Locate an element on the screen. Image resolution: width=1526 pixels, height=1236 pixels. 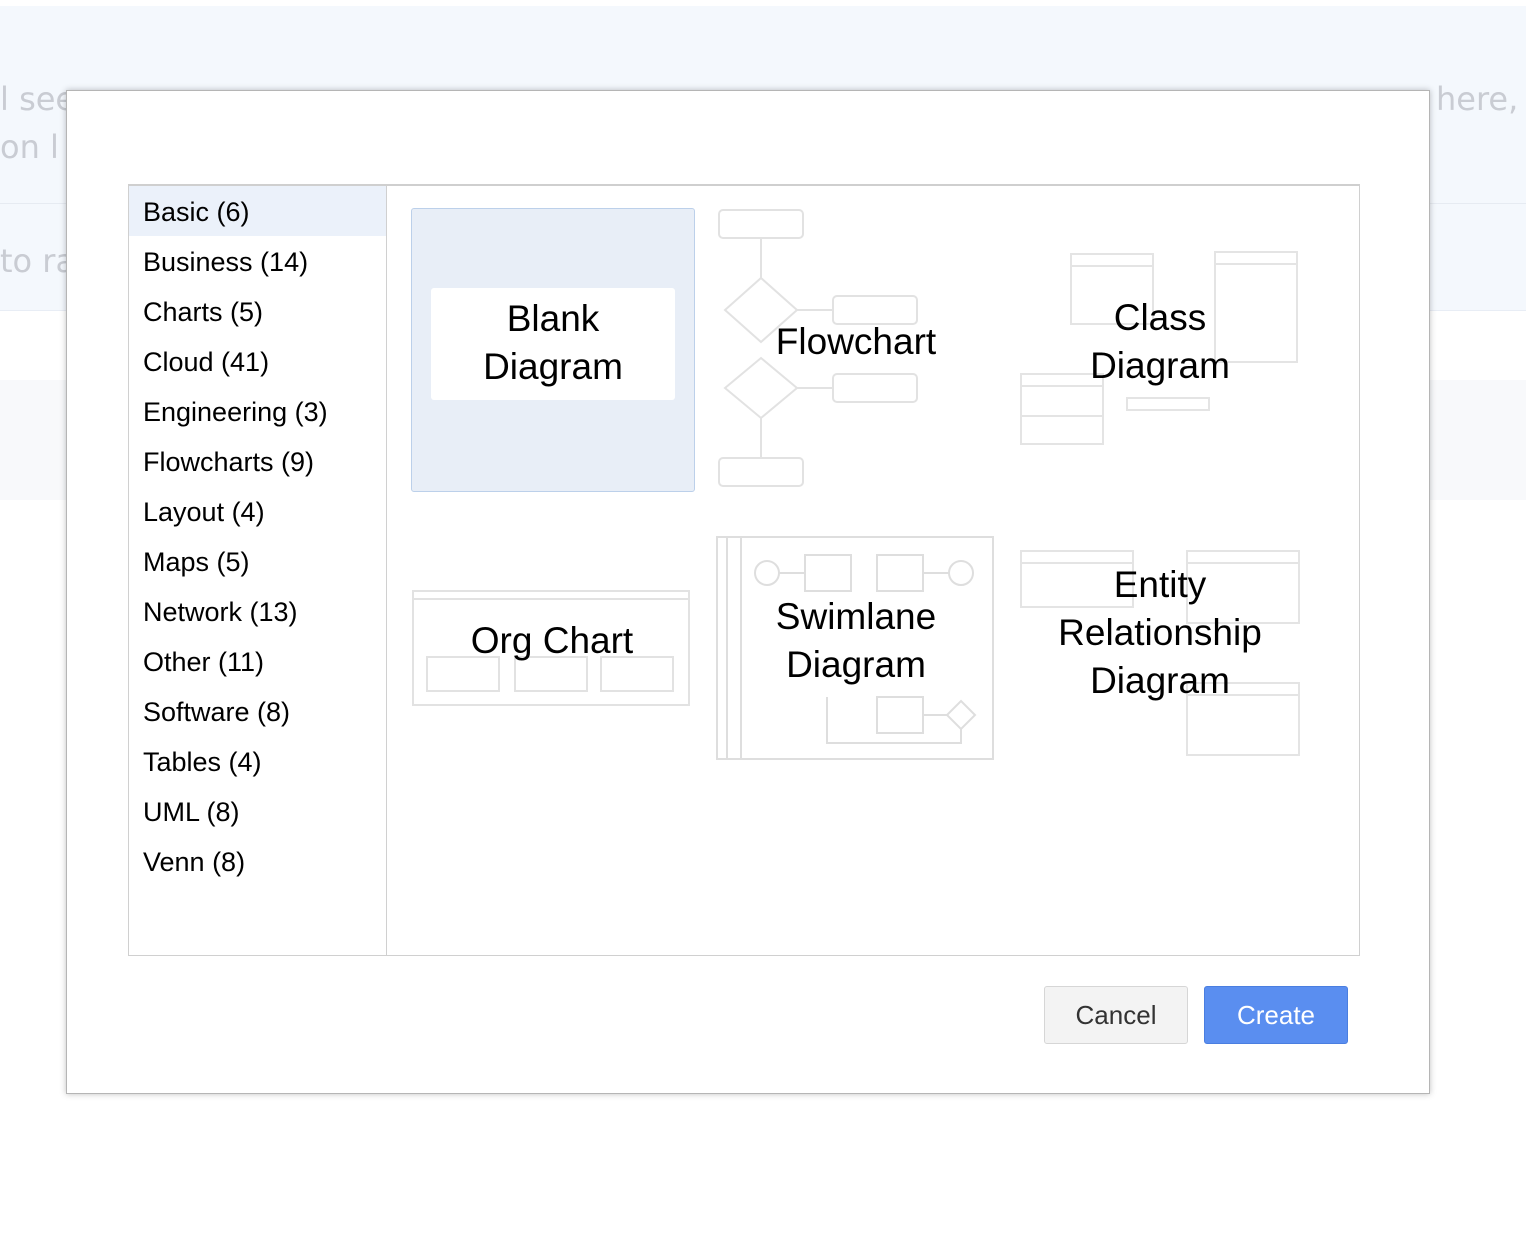
background-text: here, i is located at coordinates (1481, 99).